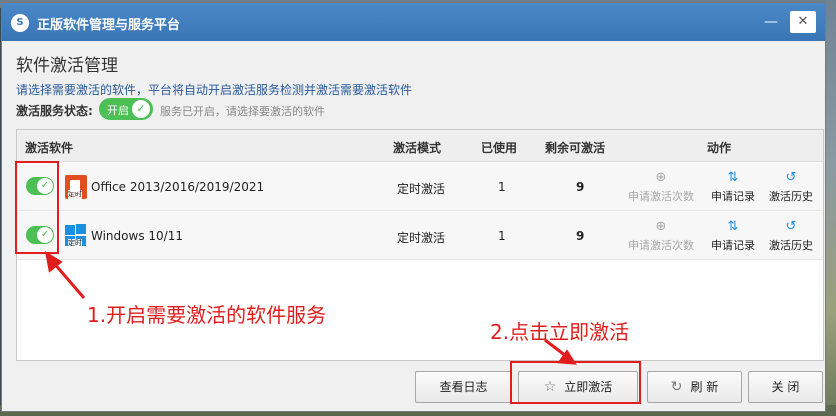  I want to click on arrow-to-toggles, so click(68, 280).